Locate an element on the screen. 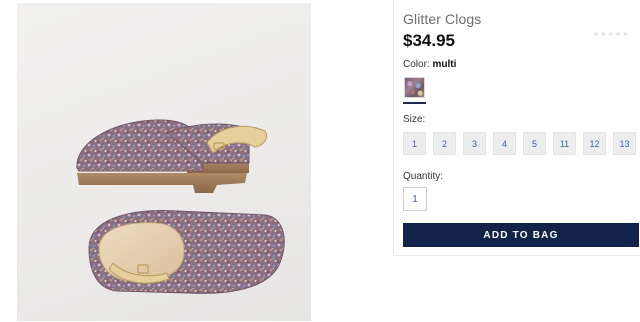  color-swatch-multi is located at coordinates (414, 87).